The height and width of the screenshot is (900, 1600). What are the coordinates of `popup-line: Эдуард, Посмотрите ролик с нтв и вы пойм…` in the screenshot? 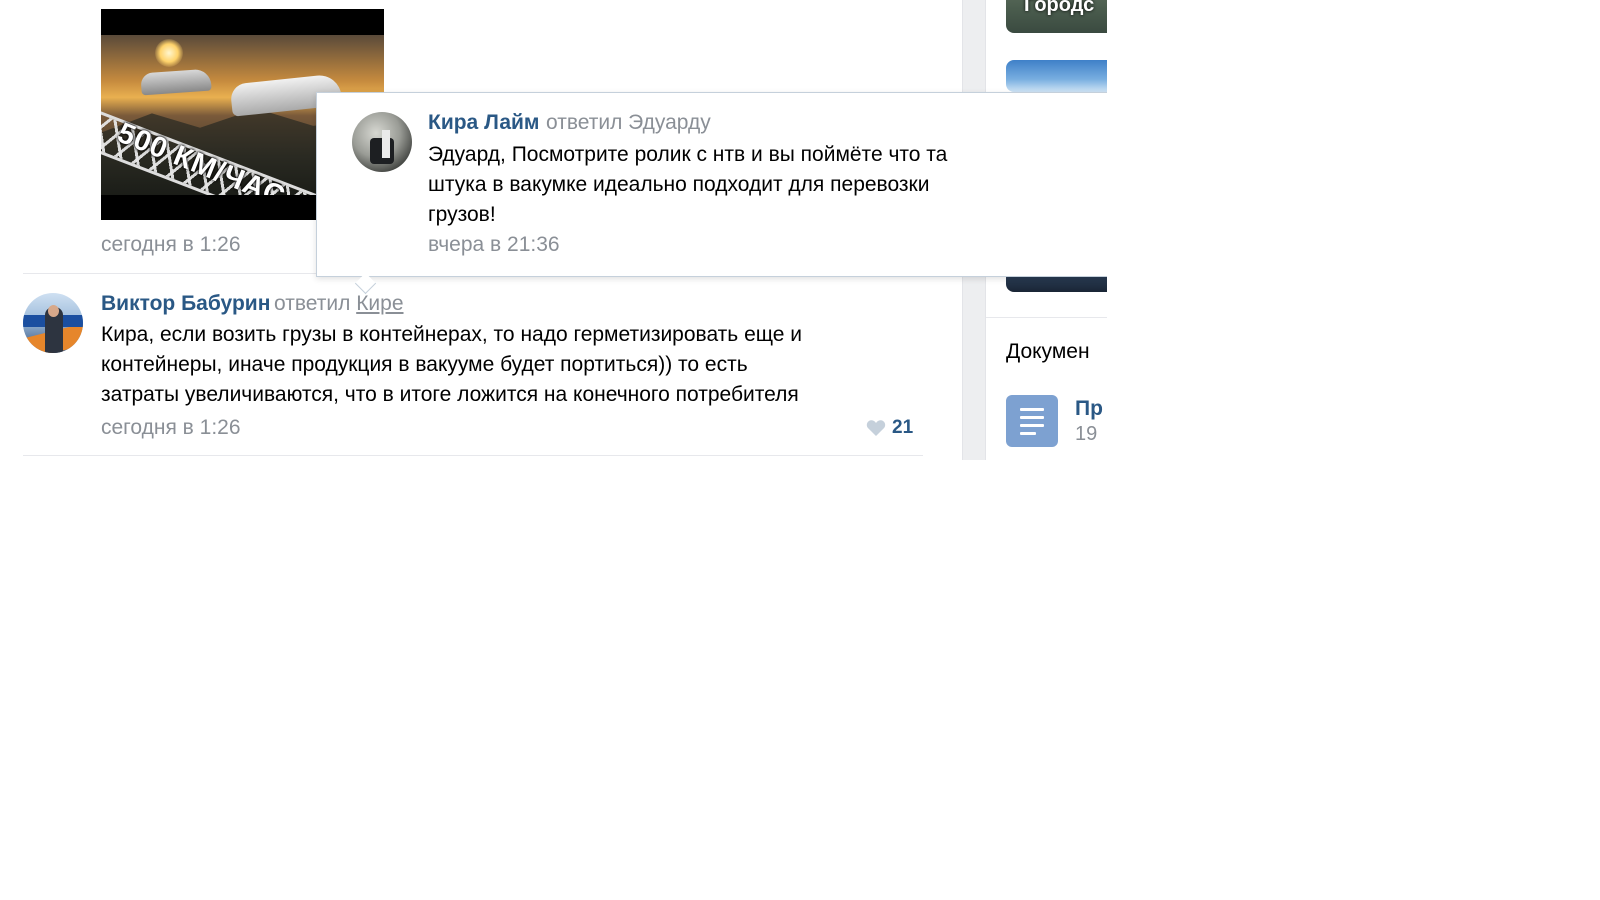 It's located at (688, 154).